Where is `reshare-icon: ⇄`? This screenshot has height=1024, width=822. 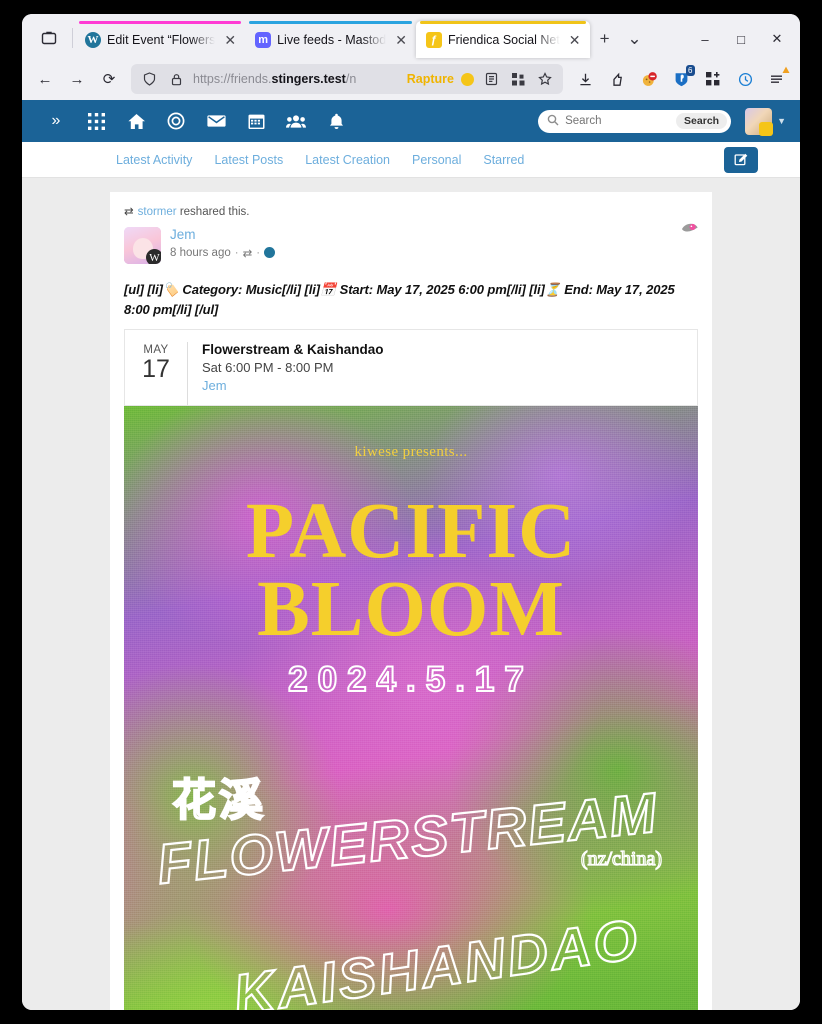 reshare-icon: ⇄ is located at coordinates (129, 212).